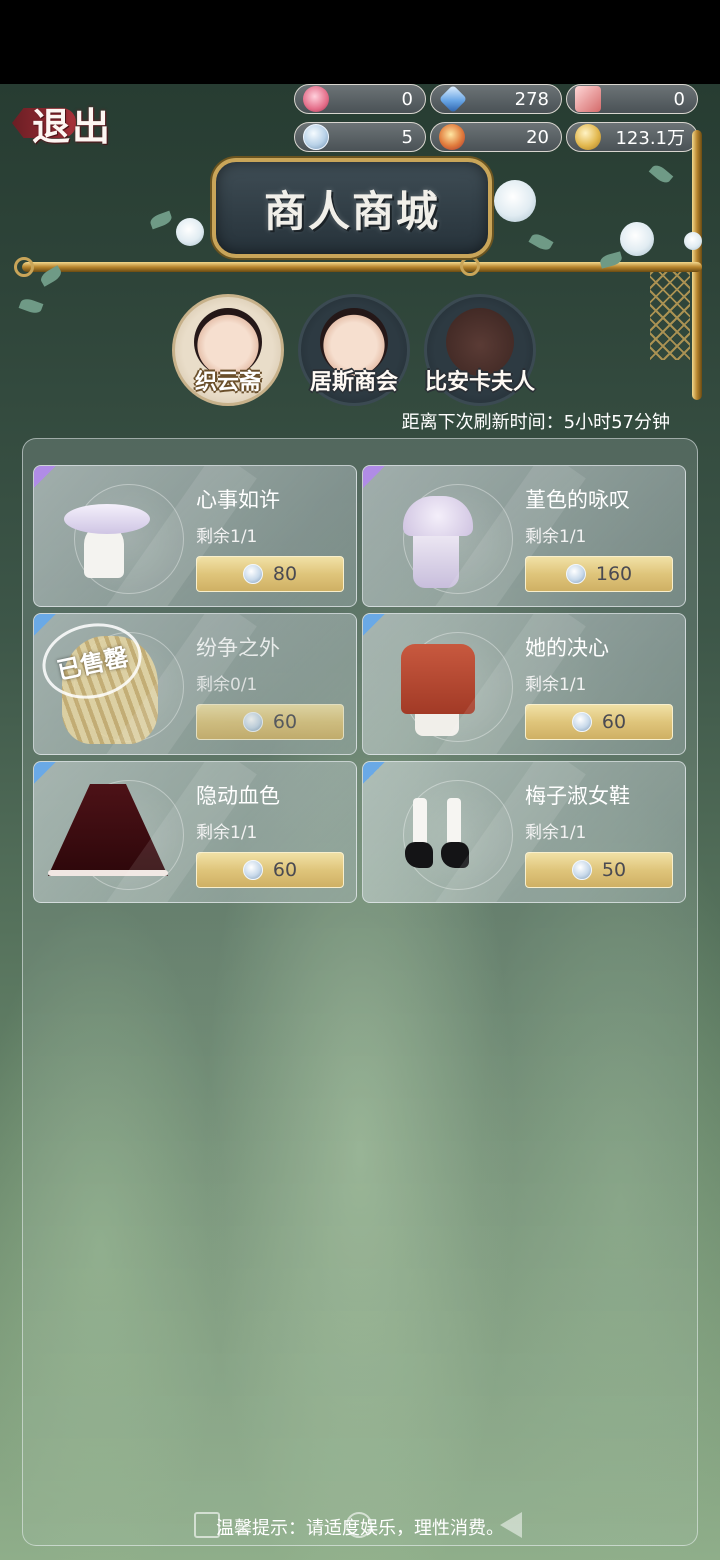  Describe the element at coordinates (650, 138) in the screenshot. I see `currency-value: 123.1万` at that location.